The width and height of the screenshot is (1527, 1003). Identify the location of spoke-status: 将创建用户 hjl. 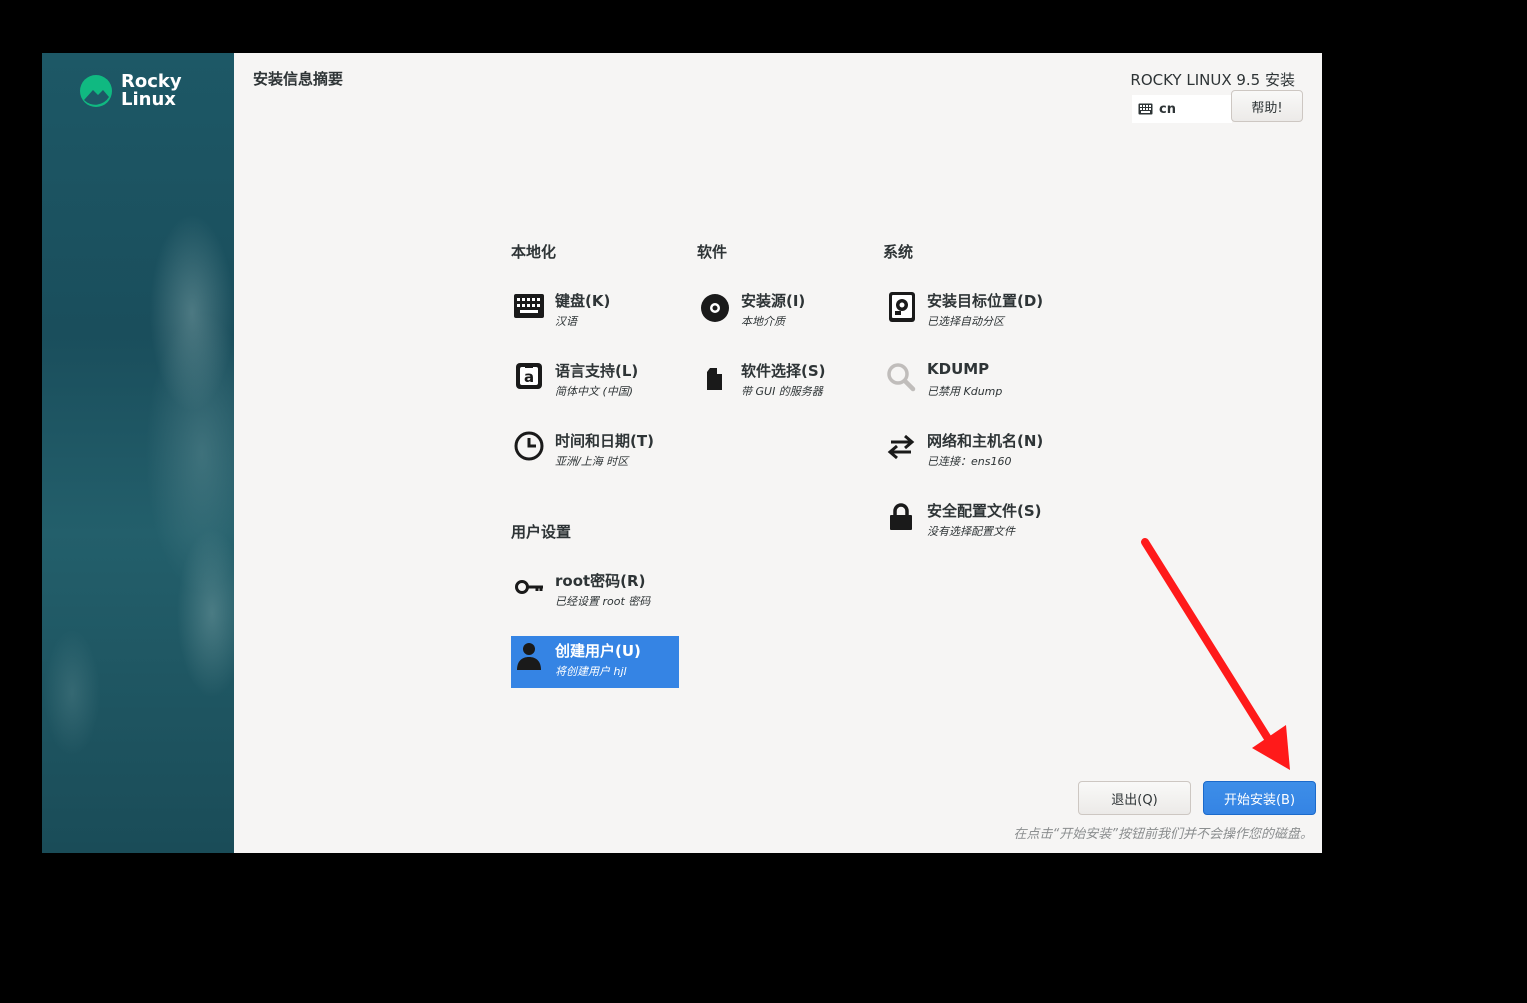
(591, 671).